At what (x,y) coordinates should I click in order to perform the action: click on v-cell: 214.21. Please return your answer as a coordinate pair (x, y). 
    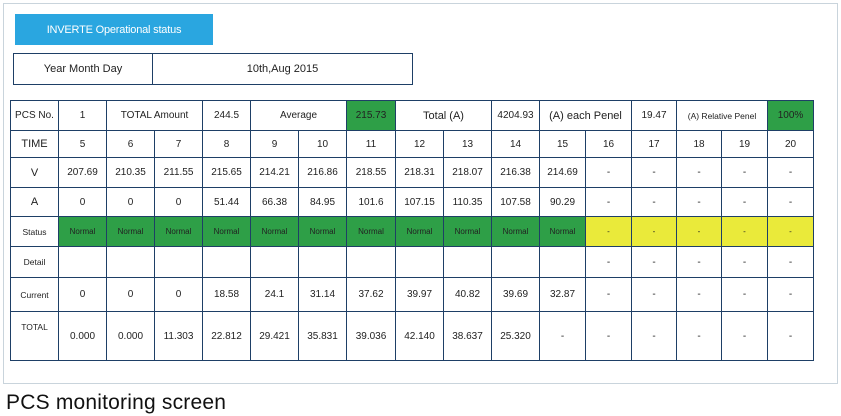
    Looking at the image, I should click on (274, 172).